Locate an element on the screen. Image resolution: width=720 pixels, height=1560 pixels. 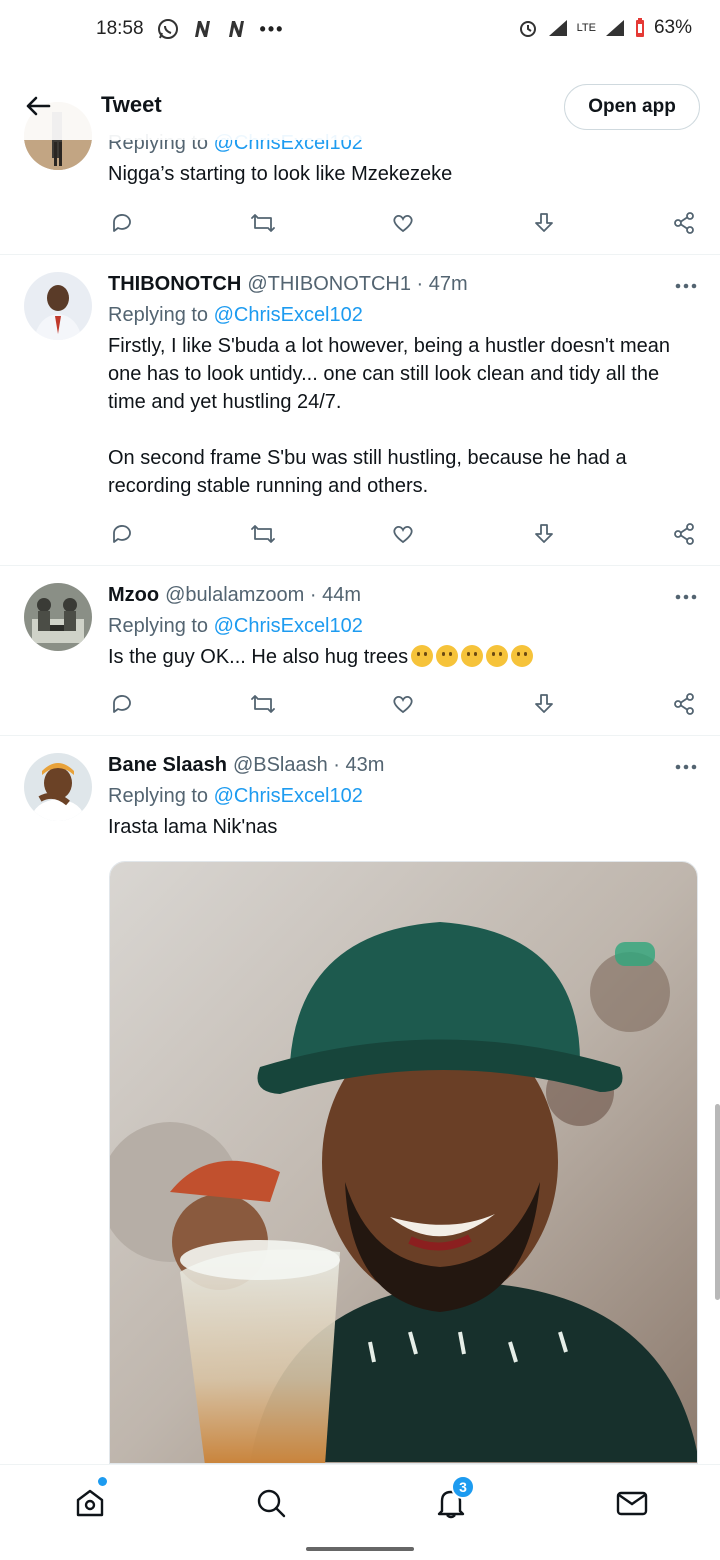
tweet-header: Bane Slaash @BSlaash · 43m is located at coordinates (403, 765).